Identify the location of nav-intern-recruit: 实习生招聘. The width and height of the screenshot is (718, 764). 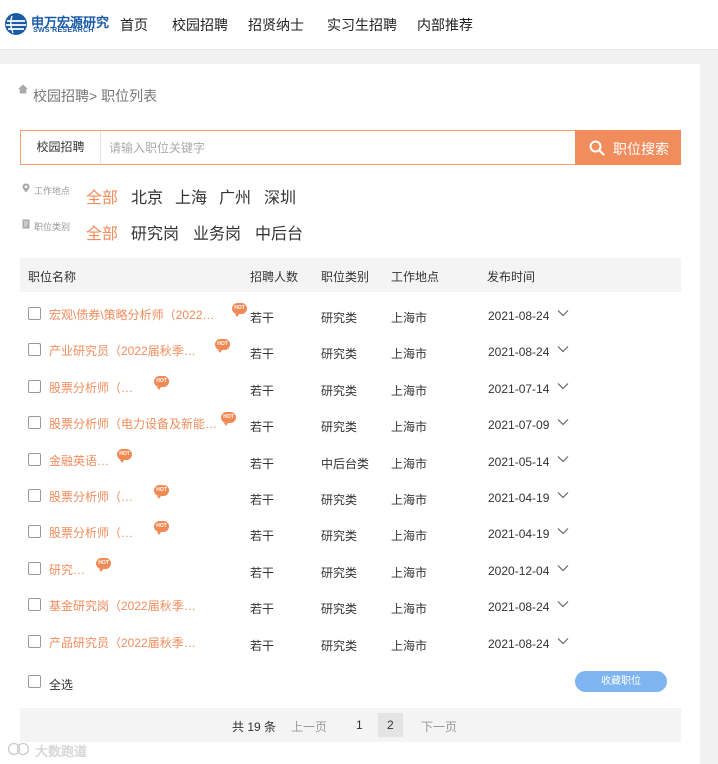
(362, 25).